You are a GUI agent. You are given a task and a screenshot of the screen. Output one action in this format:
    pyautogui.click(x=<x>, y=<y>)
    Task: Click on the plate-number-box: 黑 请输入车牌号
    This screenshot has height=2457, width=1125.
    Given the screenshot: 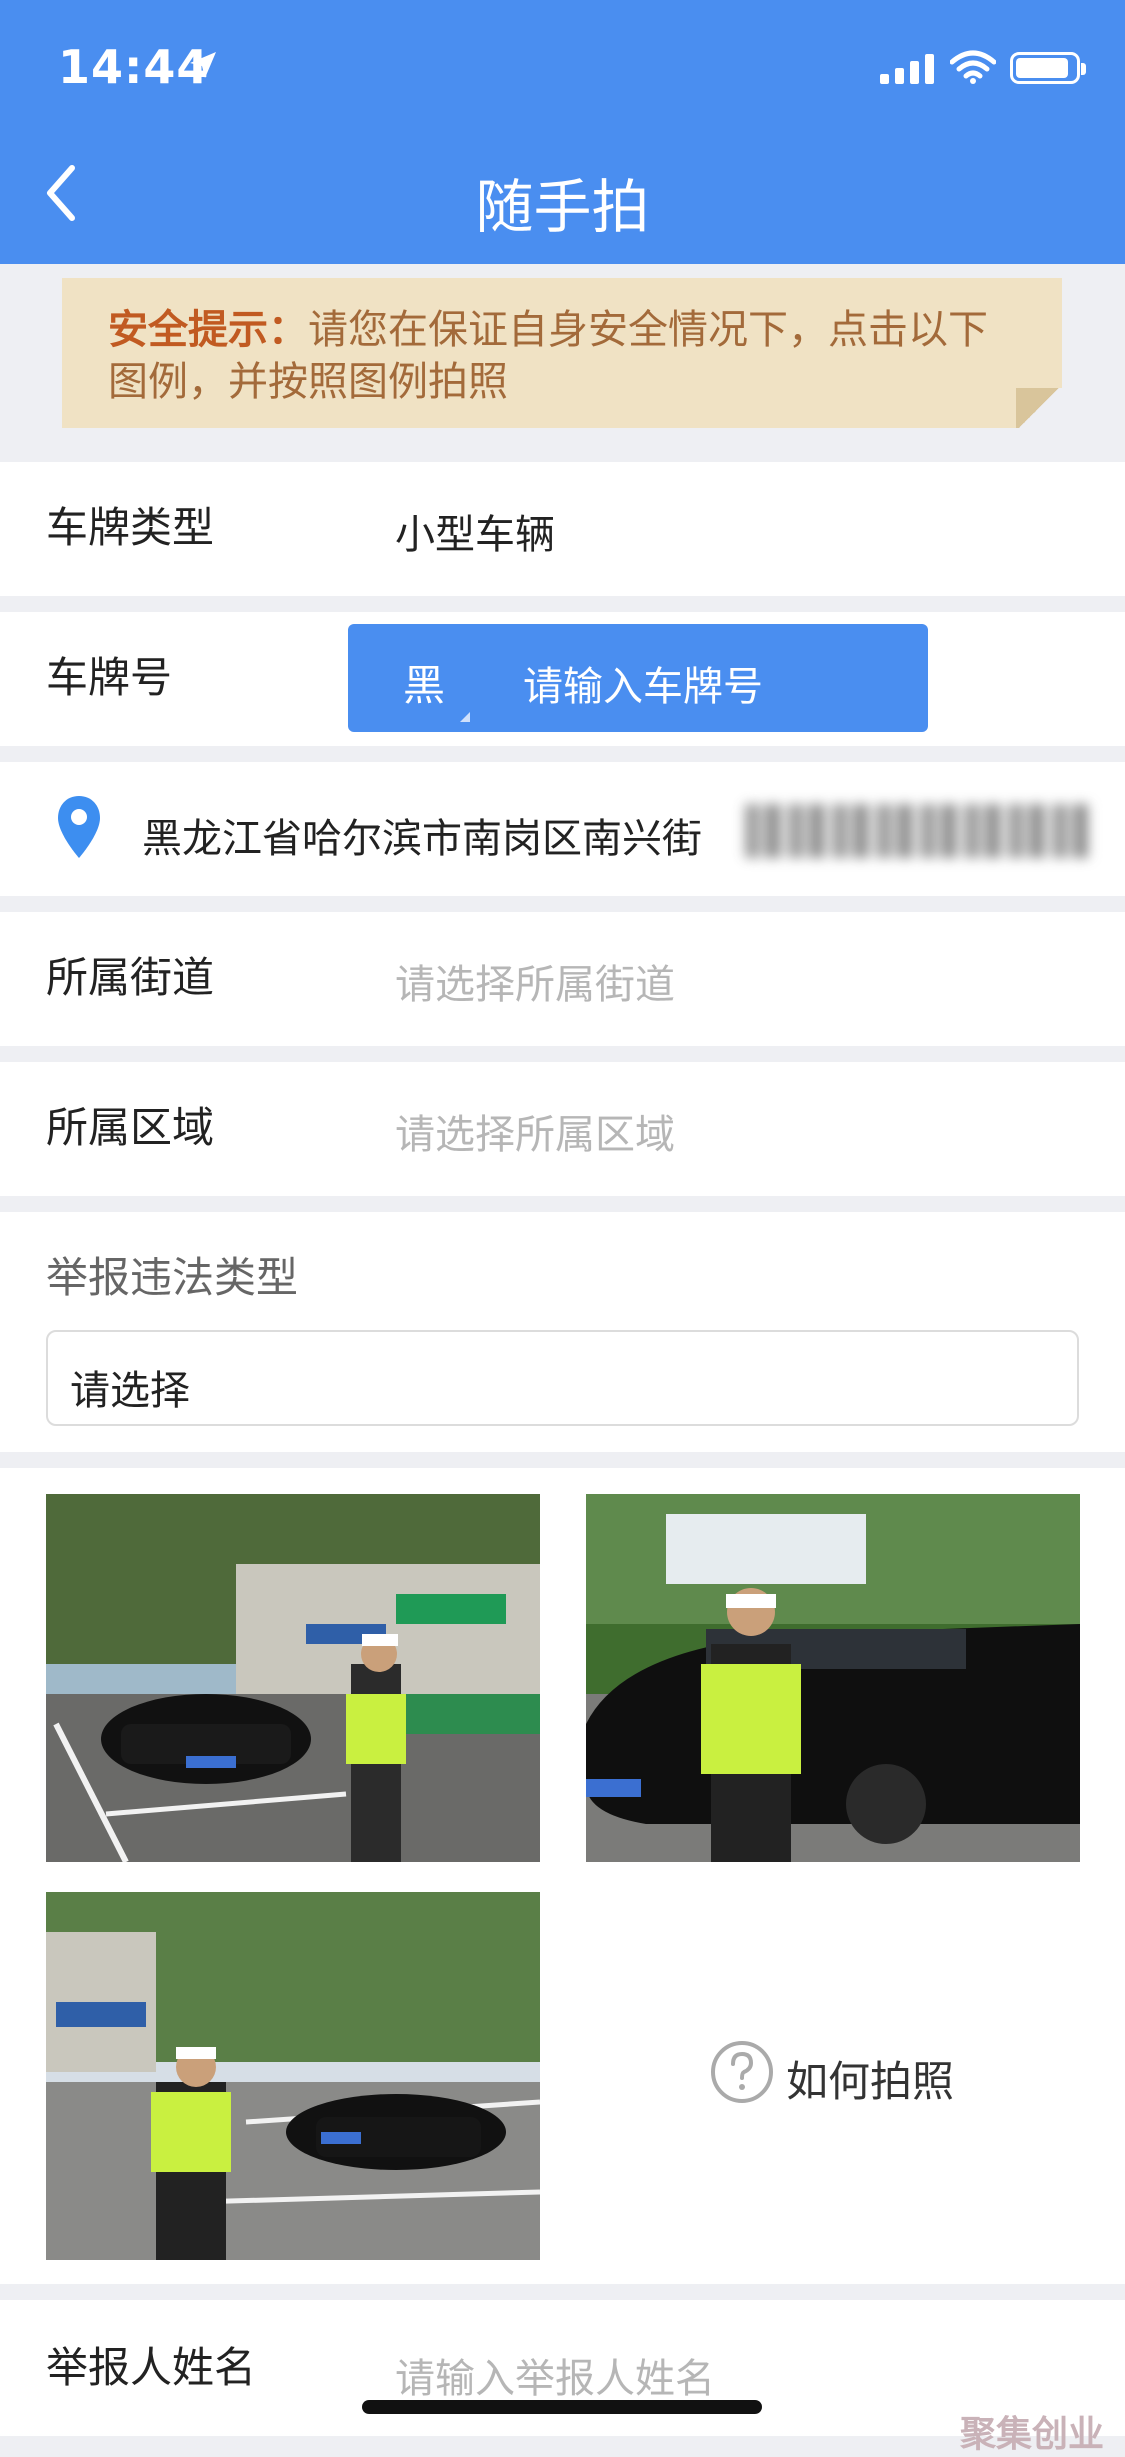 What is the action you would take?
    pyautogui.click(x=638, y=678)
    